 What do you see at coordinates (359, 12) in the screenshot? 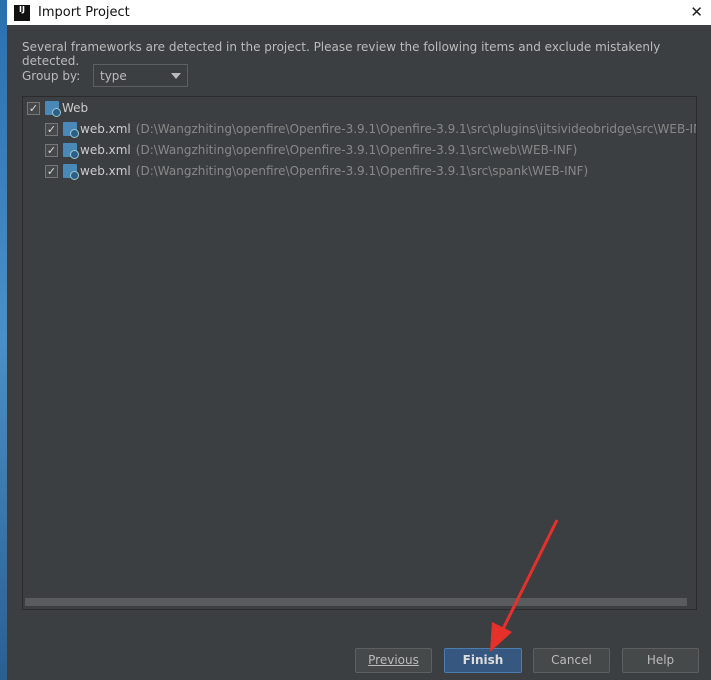
I see `title-bar: IJ Import Project ✕` at bounding box center [359, 12].